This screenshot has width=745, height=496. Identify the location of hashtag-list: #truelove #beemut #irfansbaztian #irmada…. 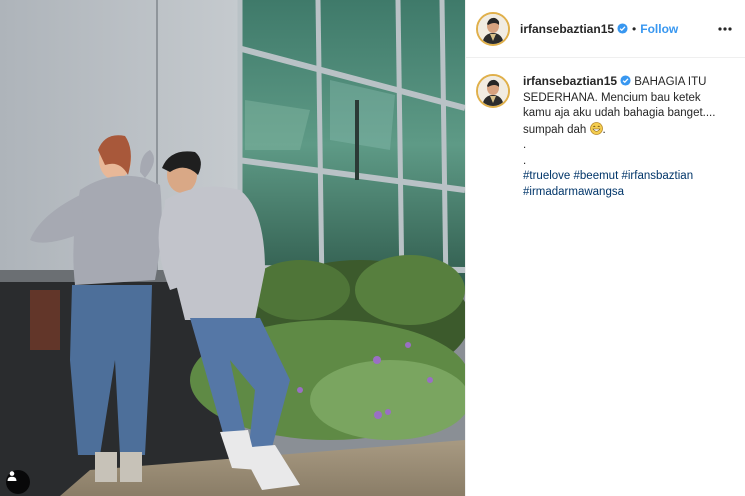
(620, 184).